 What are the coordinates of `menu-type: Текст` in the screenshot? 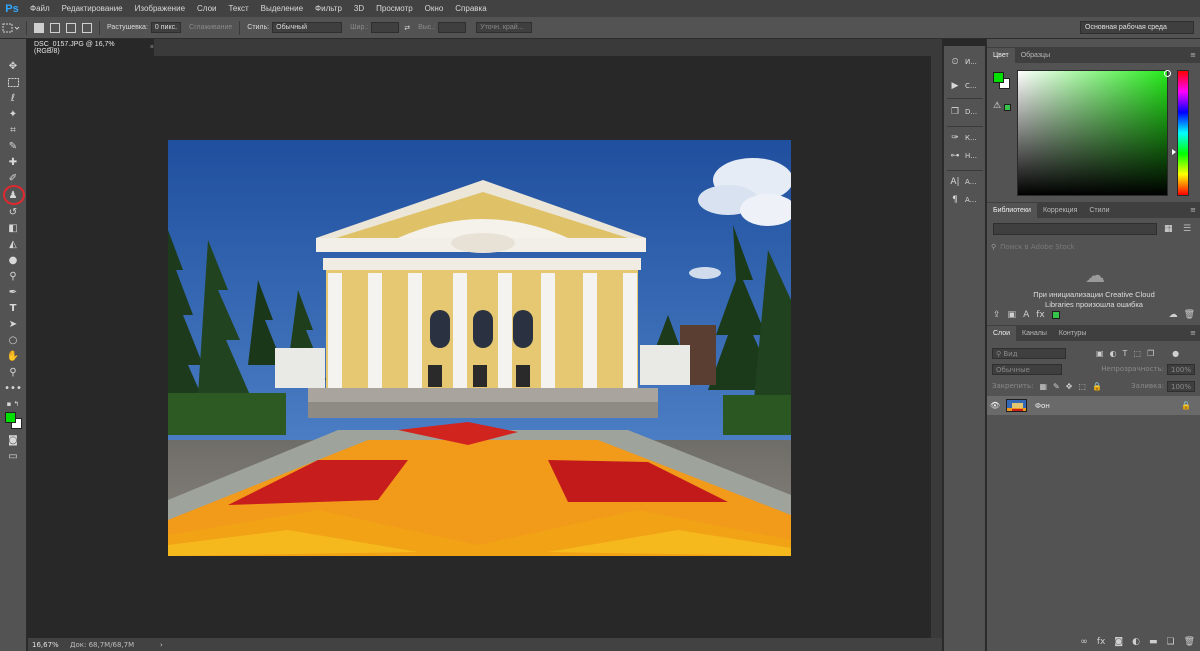 It's located at (238, 8).